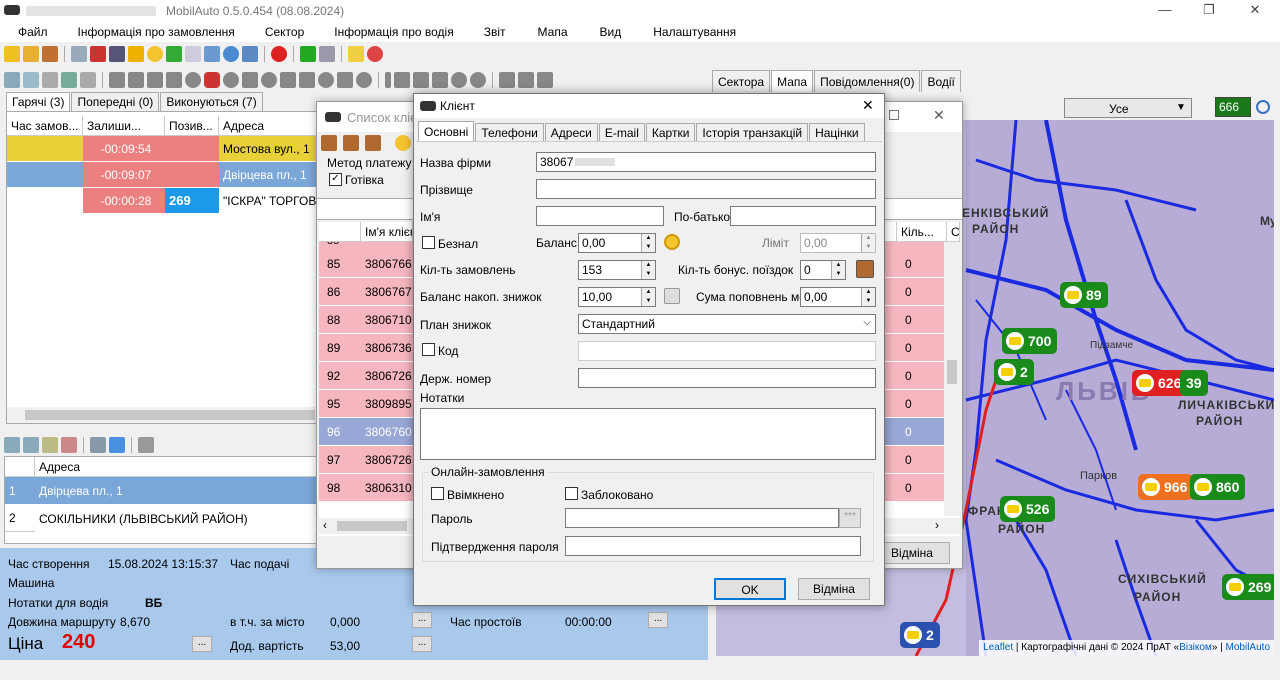 This screenshot has width=1280, height=680. What do you see at coordinates (1218, 487) in the screenshot?
I see `car-marker-860: 860` at bounding box center [1218, 487].